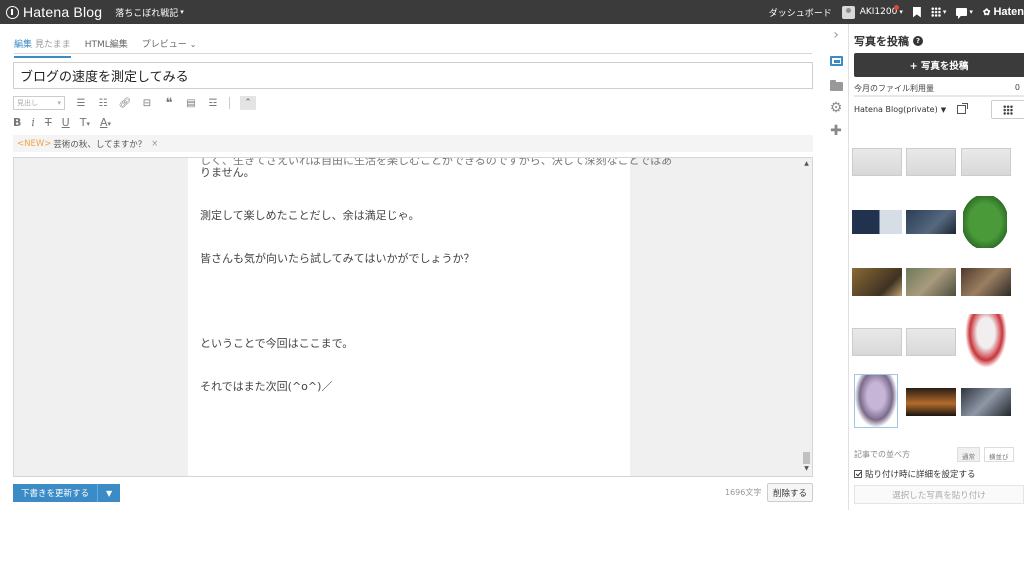 The image size is (1024, 576). What do you see at coordinates (963, 108) in the screenshot?
I see `external-link-icon` at bounding box center [963, 108].